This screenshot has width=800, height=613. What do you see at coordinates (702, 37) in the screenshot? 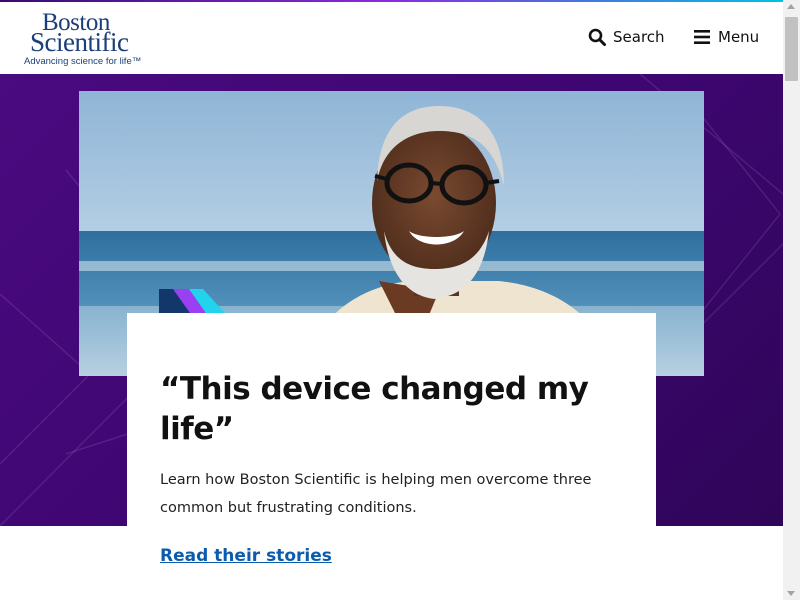
I see `menu-icon` at bounding box center [702, 37].